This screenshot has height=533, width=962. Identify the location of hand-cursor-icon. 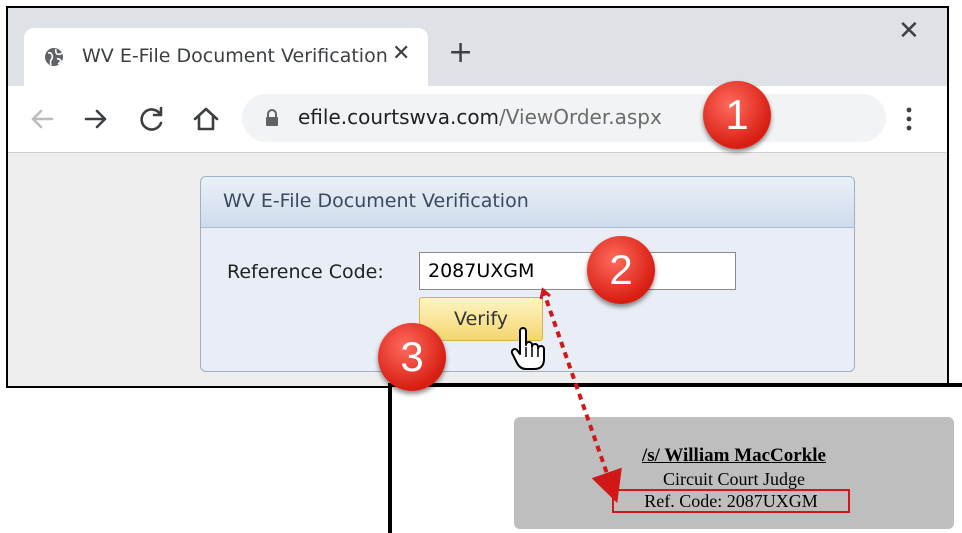
(527, 348).